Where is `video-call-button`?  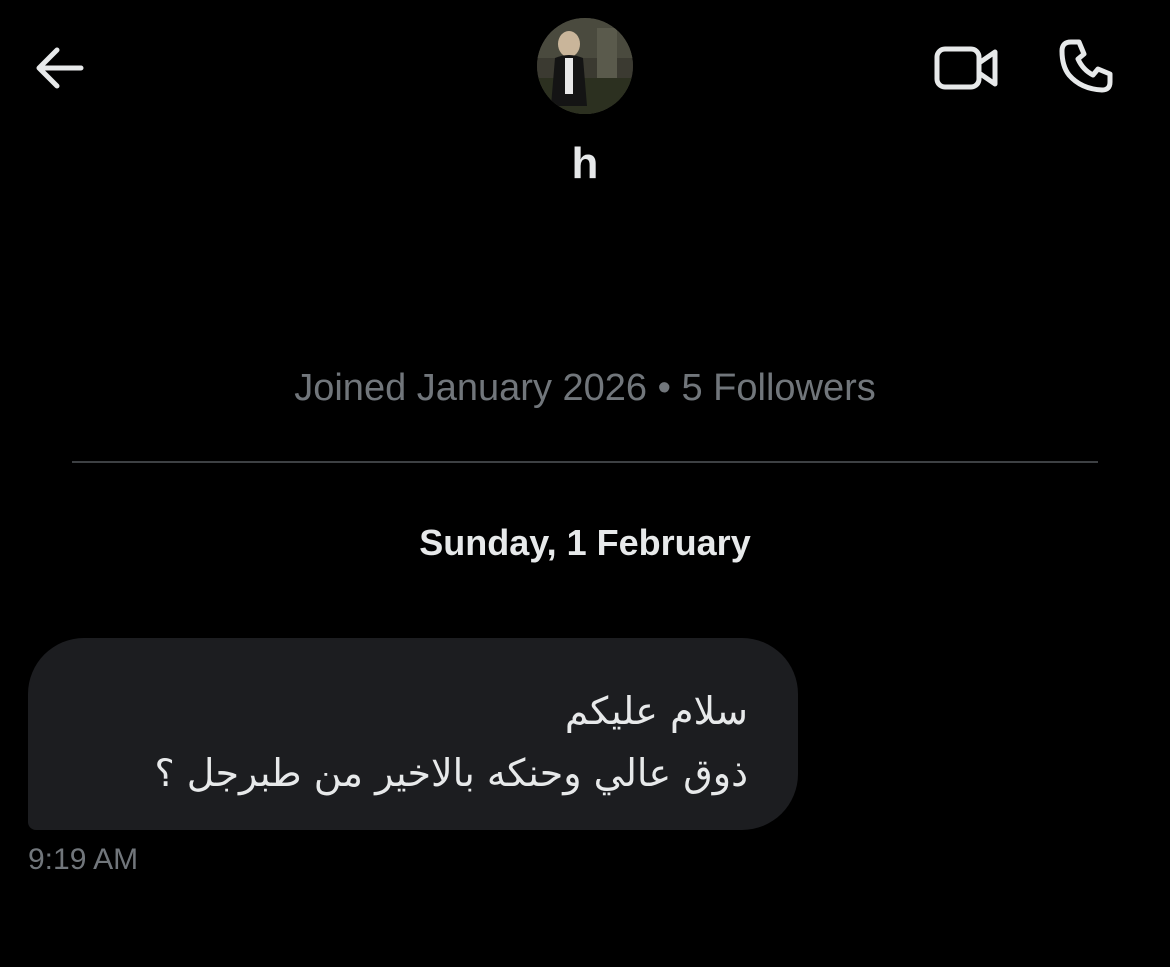
video-call-button is located at coordinates (966, 68).